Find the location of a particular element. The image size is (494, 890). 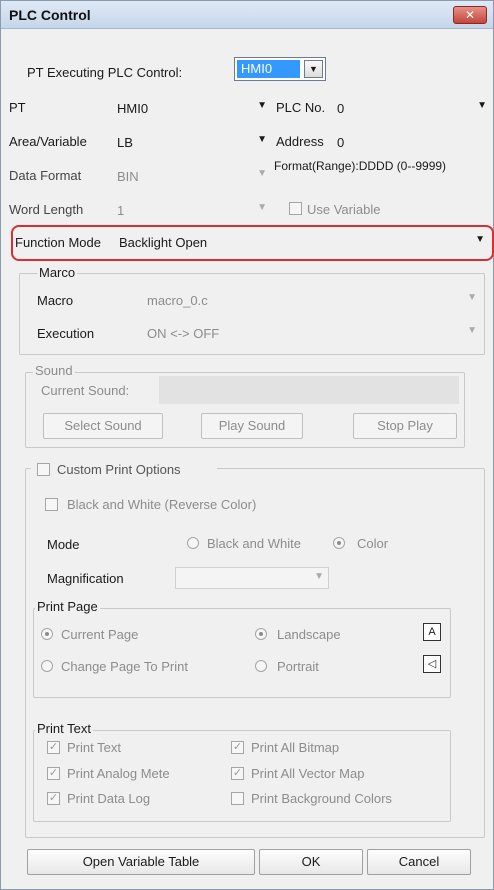

print-page-title: Print Page is located at coordinates (67, 606).